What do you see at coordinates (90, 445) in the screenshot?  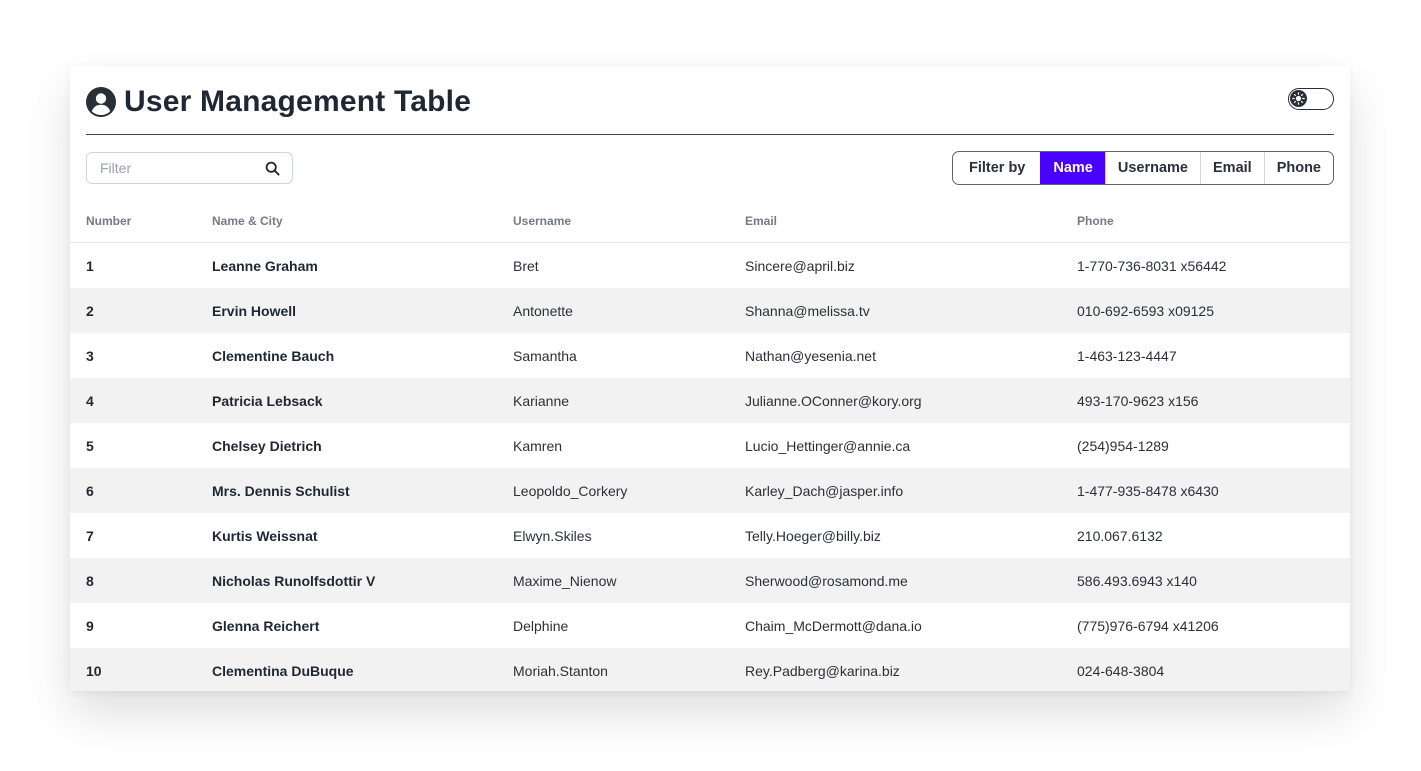 I see `cell-number: 5` at bounding box center [90, 445].